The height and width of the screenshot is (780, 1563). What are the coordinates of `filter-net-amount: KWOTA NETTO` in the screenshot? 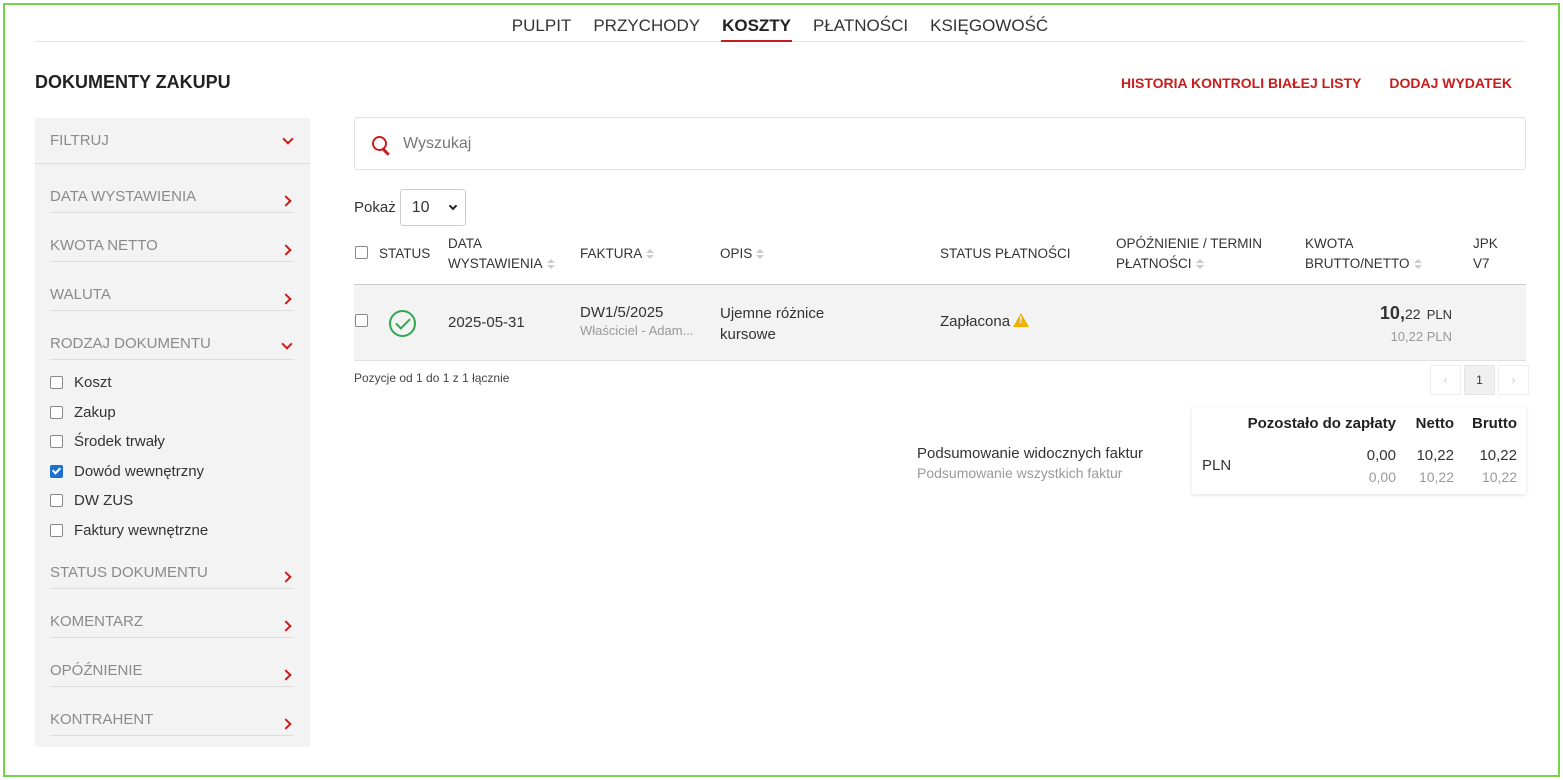 It's located at (172, 237).